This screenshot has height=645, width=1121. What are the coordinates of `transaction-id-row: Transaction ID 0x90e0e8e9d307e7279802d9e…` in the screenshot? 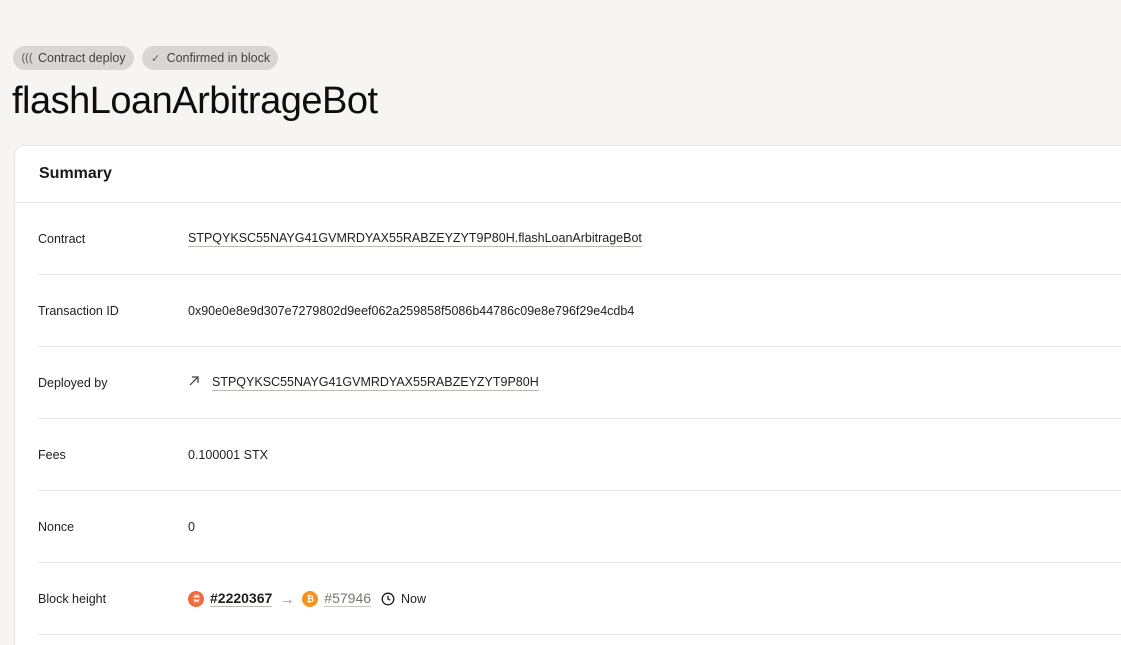 It's located at (579, 311).